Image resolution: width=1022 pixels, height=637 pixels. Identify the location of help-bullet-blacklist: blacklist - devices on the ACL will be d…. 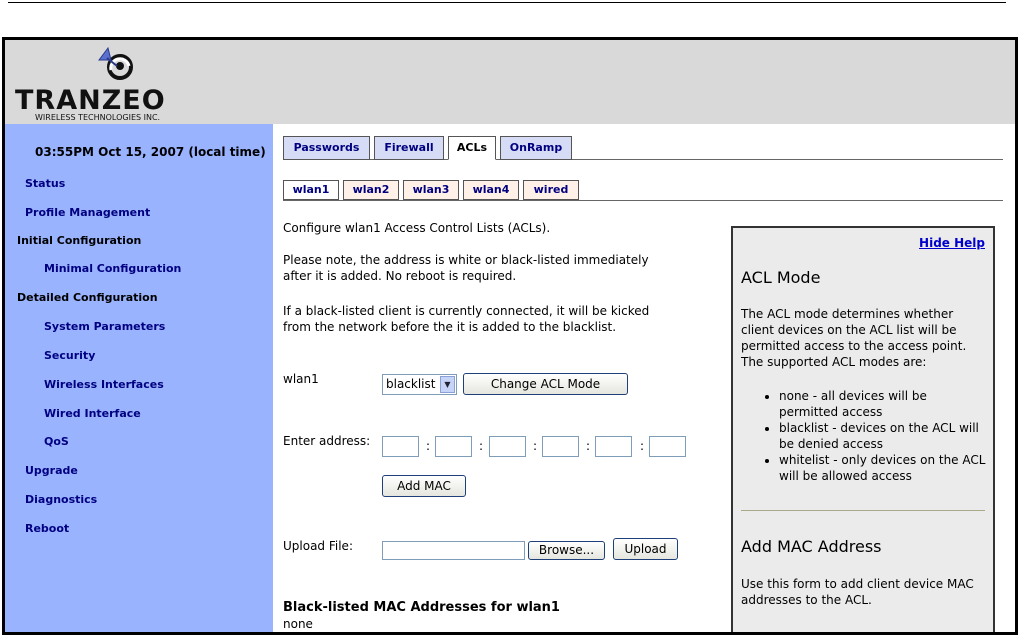
(884, 436).